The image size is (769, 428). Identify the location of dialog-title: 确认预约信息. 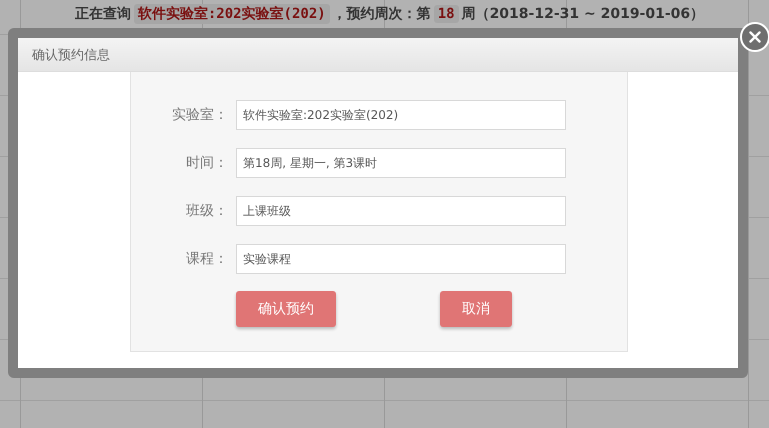
(71, 55).